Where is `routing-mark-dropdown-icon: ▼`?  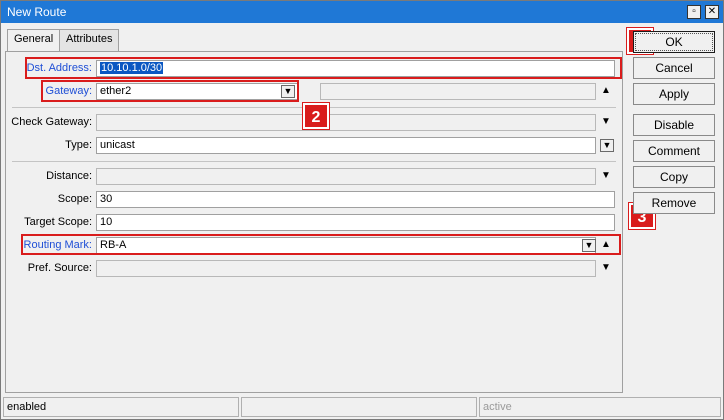 routing-mark-dropdown-icon: ▼ is located at coordinates (589, 245).